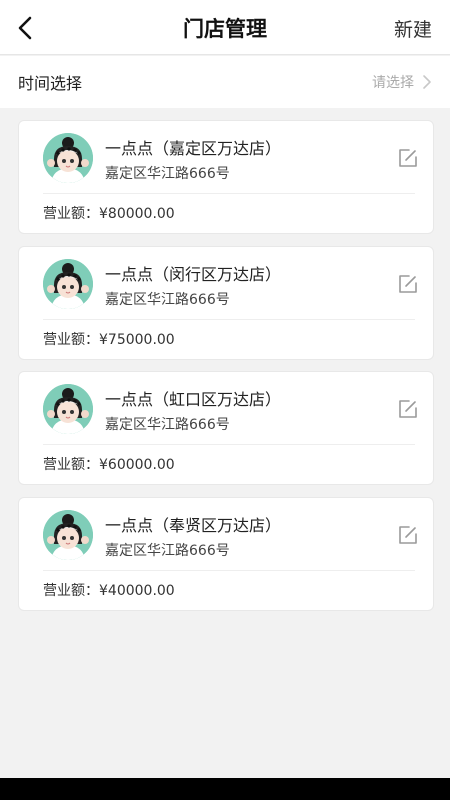 Image resolution: width=450 pixels, height=800 pixels. Describe the element at coordinates (225, 789) in the screenshot. I see `home-indicator-bar` at that location.